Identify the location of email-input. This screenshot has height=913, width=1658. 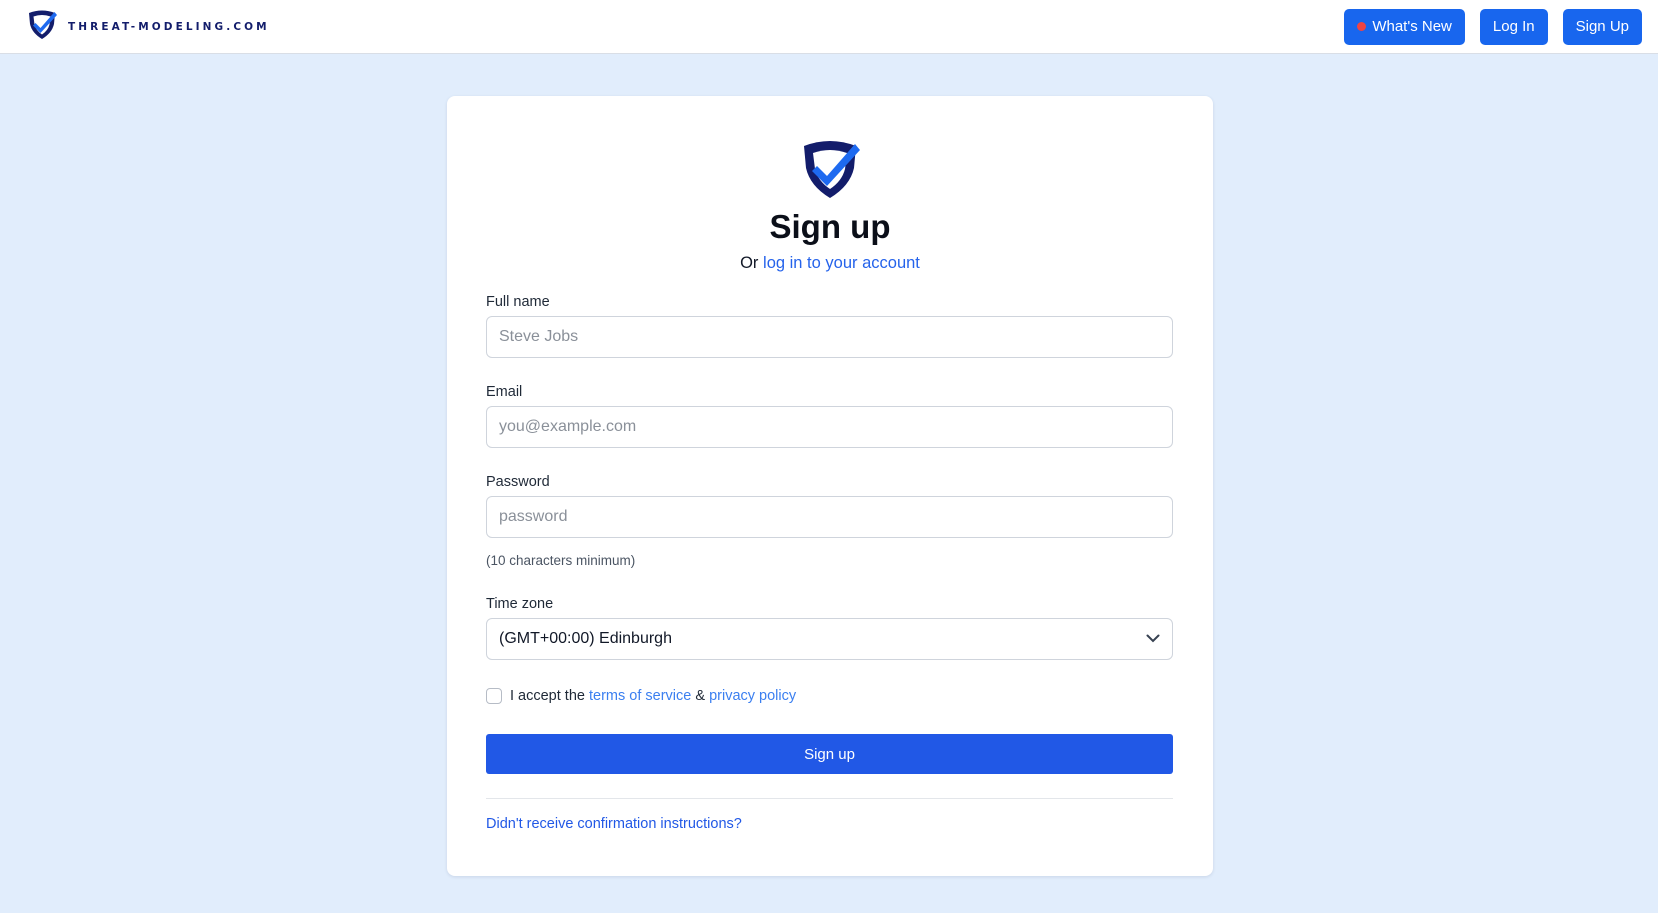
(829, 427).